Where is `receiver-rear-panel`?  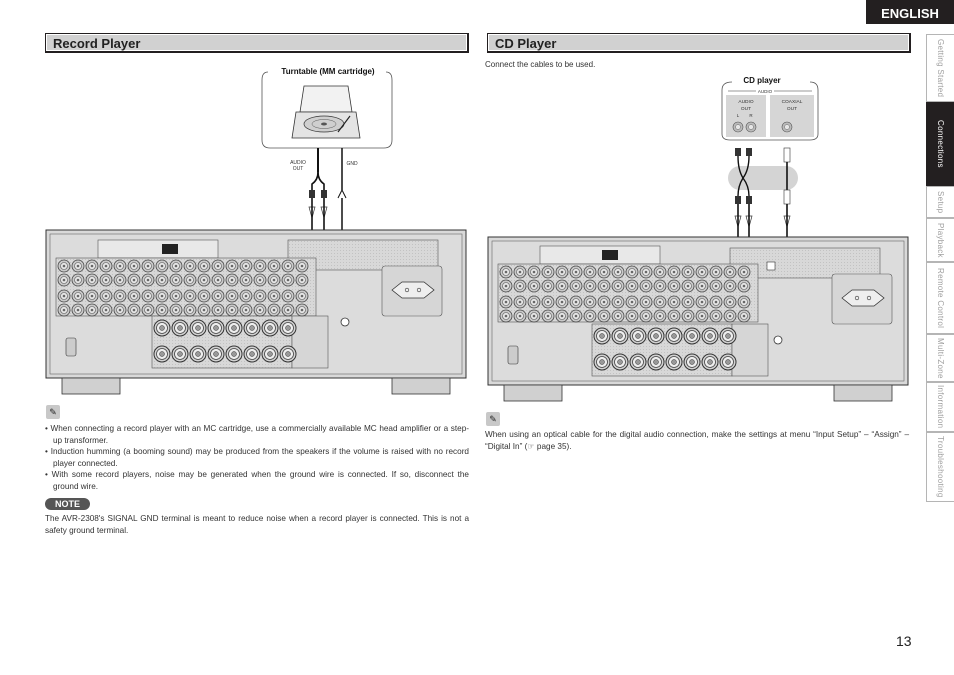 receiver-rear-panel is located at coordinates (256, 312).